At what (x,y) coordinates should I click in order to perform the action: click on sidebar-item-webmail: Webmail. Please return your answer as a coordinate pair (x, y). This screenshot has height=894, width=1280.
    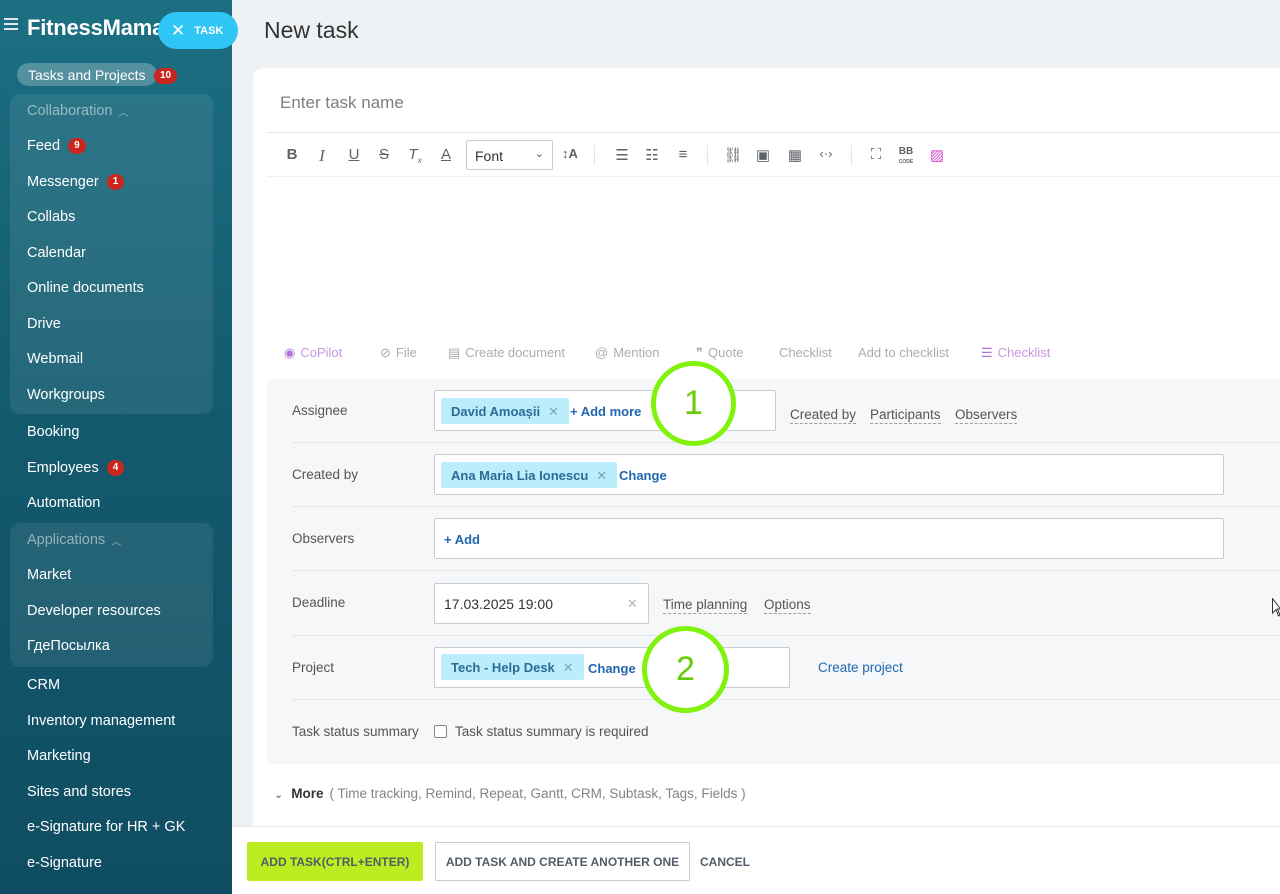
    Looking at the image, I should click on (55, 359).